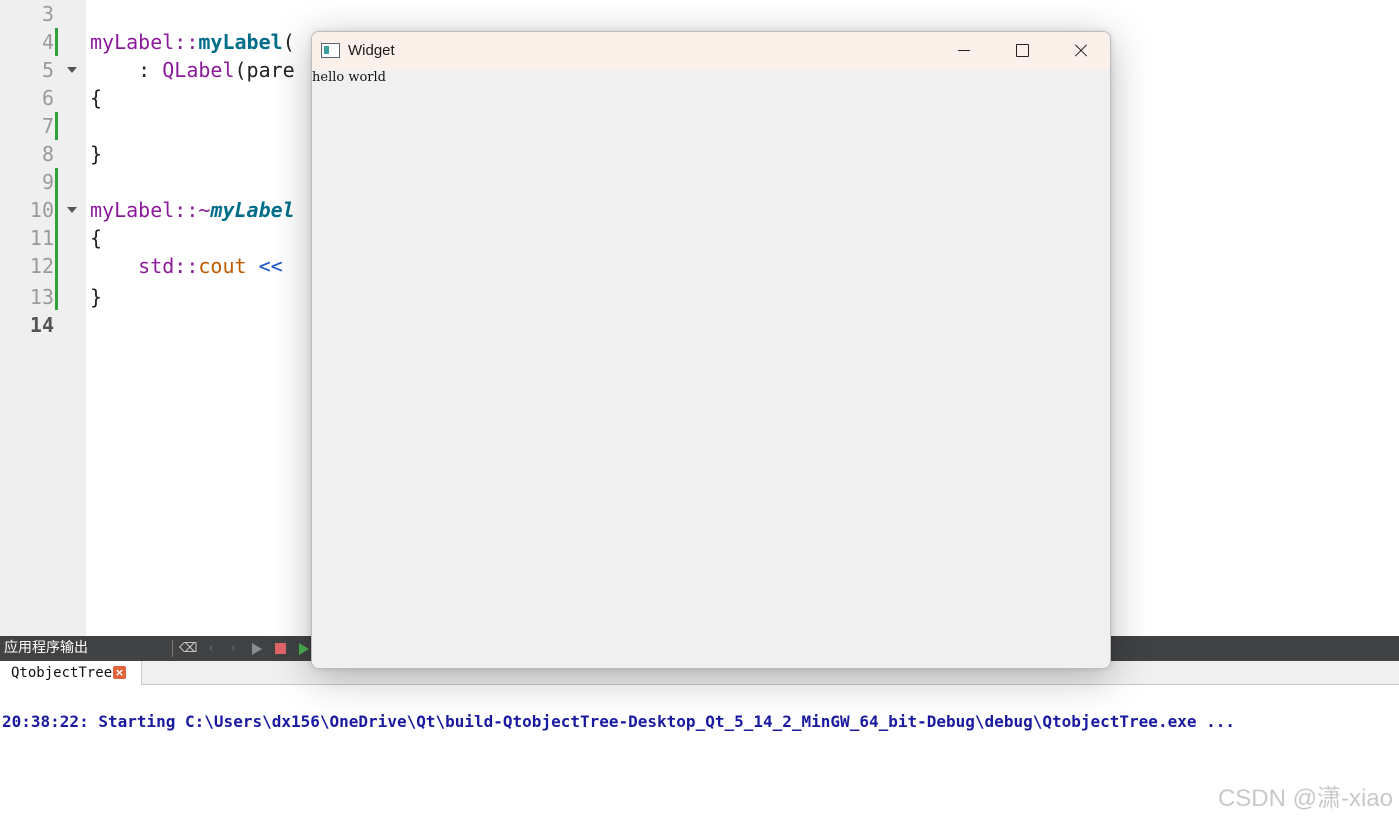  I want to click on watermark: CSDN @潇-xiao, so click(1305, 798).